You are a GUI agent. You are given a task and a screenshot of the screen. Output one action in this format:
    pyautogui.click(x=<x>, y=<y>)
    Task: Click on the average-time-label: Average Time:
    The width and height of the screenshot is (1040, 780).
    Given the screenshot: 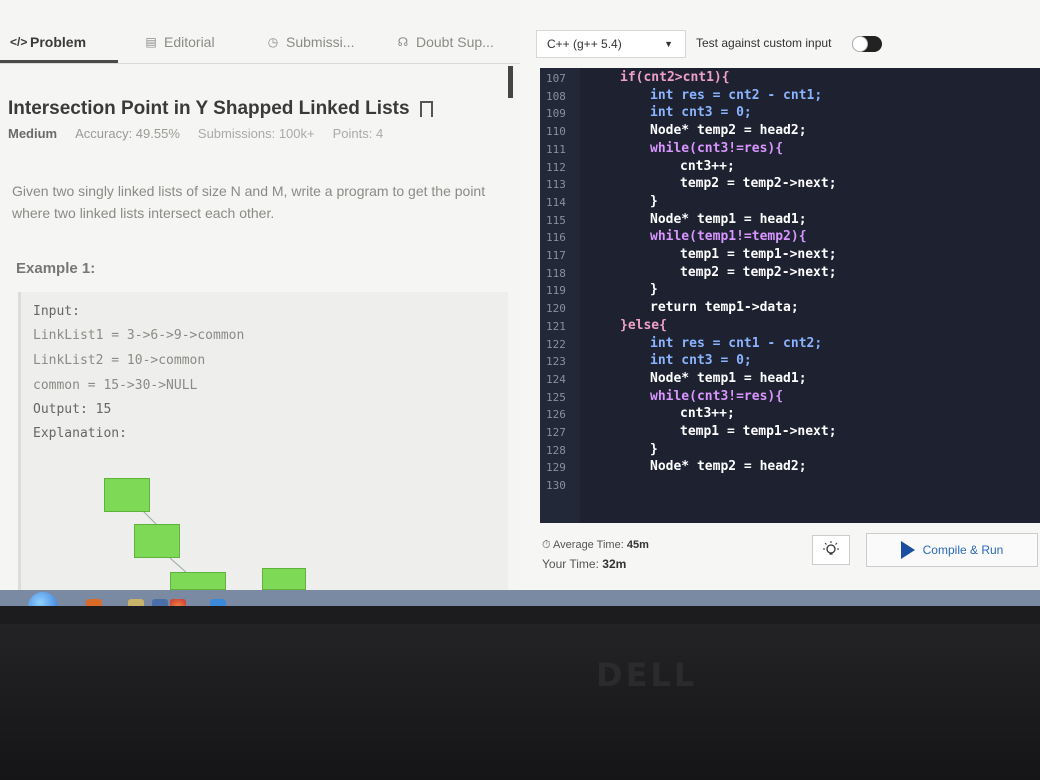 What is the action you would take?
    pyautogui.click(x=588, y=545)
    